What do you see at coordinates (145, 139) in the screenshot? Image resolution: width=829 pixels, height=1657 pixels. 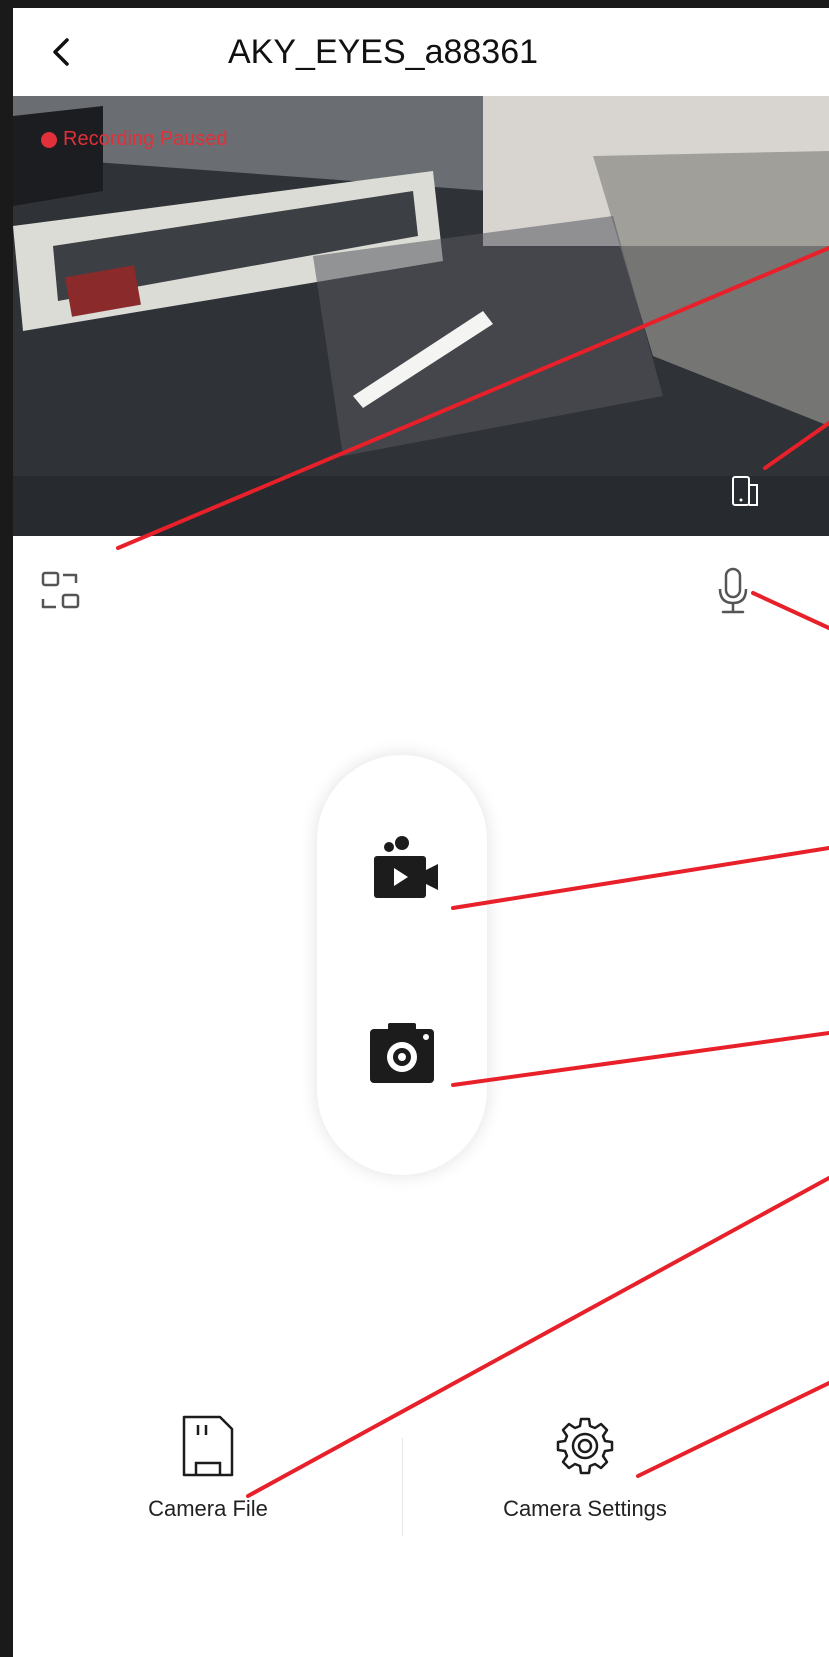 I see `recording-status-label: Recording Paused` at bounding box center [145, 139].